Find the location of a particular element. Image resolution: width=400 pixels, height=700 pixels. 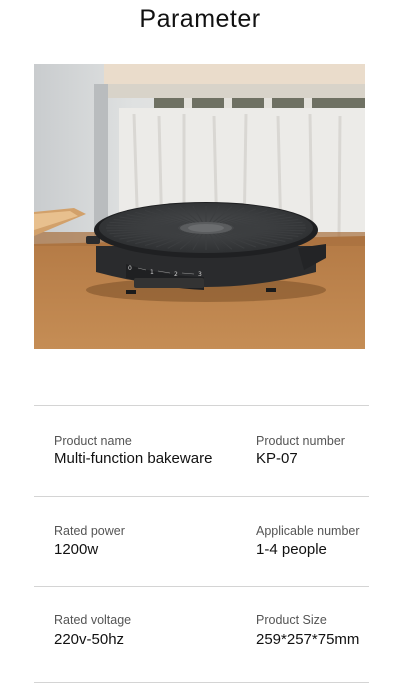

spec-value-product-size: 259*257*75mm is located at coordinates (308, 639).